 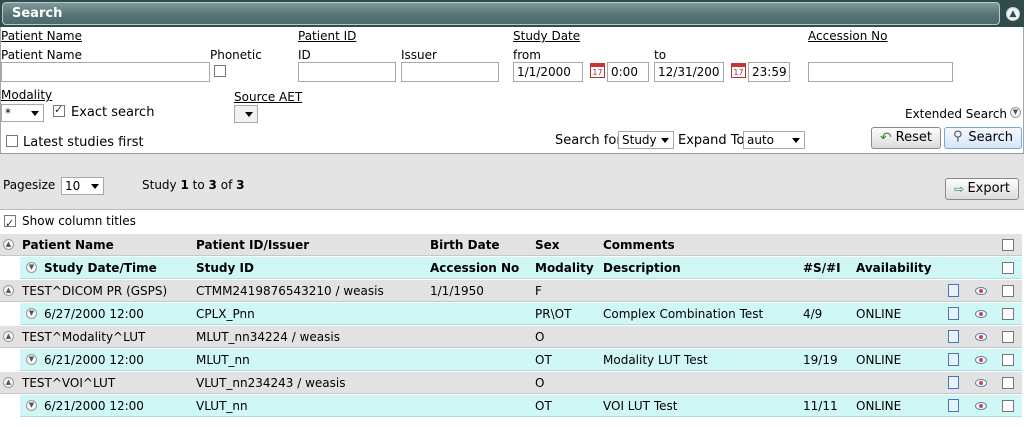 I want to click on patient-id-input, so click(x=347, y=72).